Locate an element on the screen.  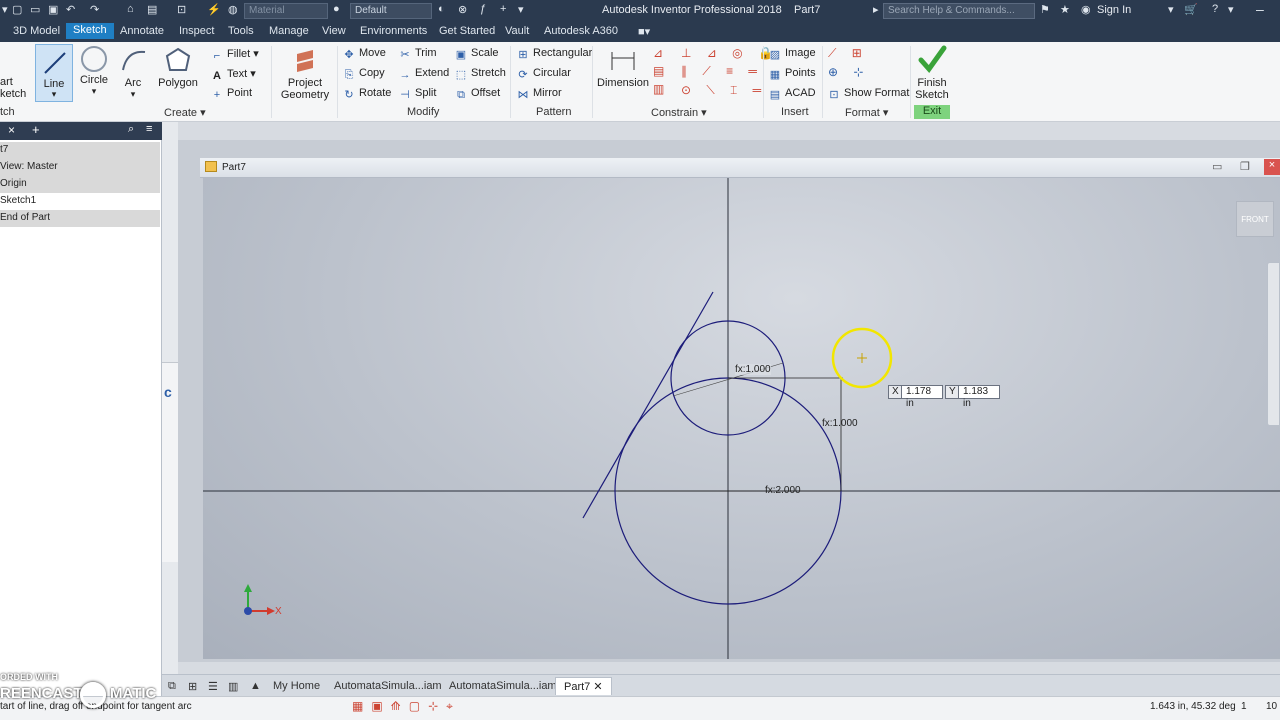
extend-button: → Extend is located at coordinates (424, 74).